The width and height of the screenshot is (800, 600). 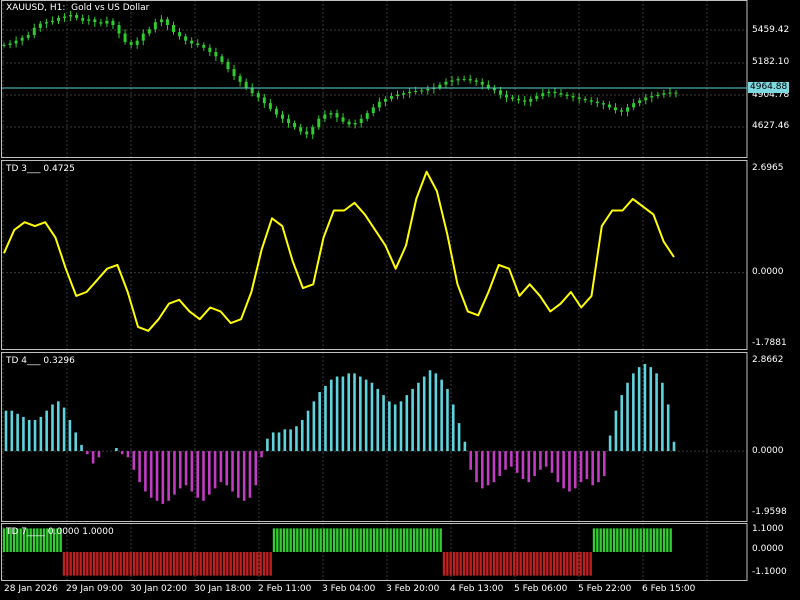 What do you see at coordinates (60, 532) in the screenshot?
I see `td7-title: TD 7____ 0.0000 1.0000` at bounding box center [60, 532].